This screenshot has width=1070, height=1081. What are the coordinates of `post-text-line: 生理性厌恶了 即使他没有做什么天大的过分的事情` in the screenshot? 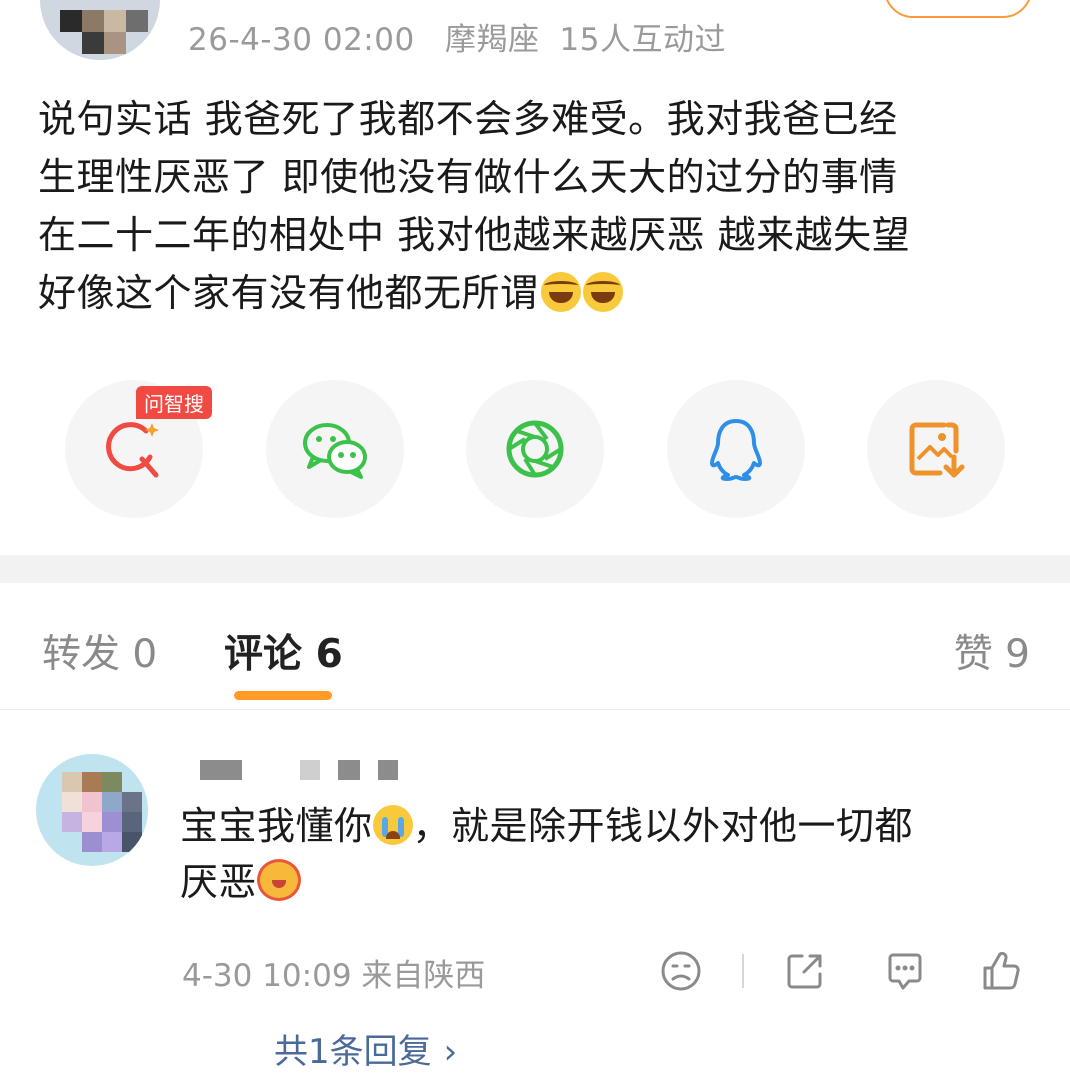 It's located at (468, 177).